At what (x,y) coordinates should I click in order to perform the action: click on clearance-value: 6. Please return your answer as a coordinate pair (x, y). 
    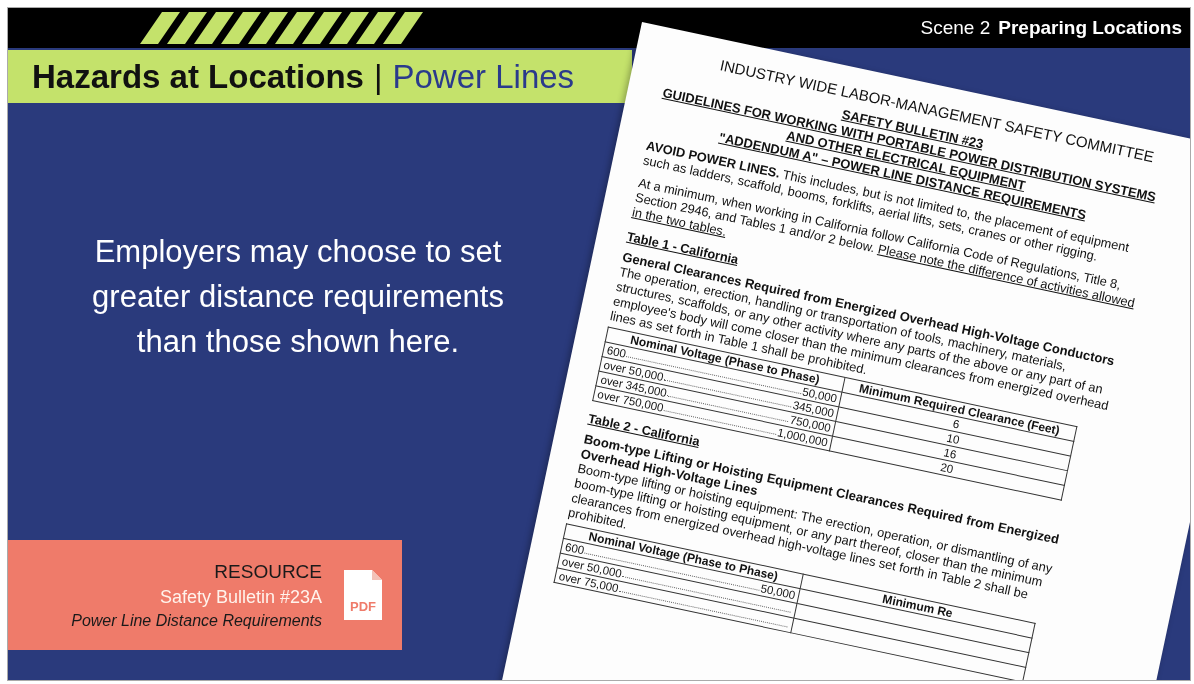
    Looking at the image, I should click on (956, 424).